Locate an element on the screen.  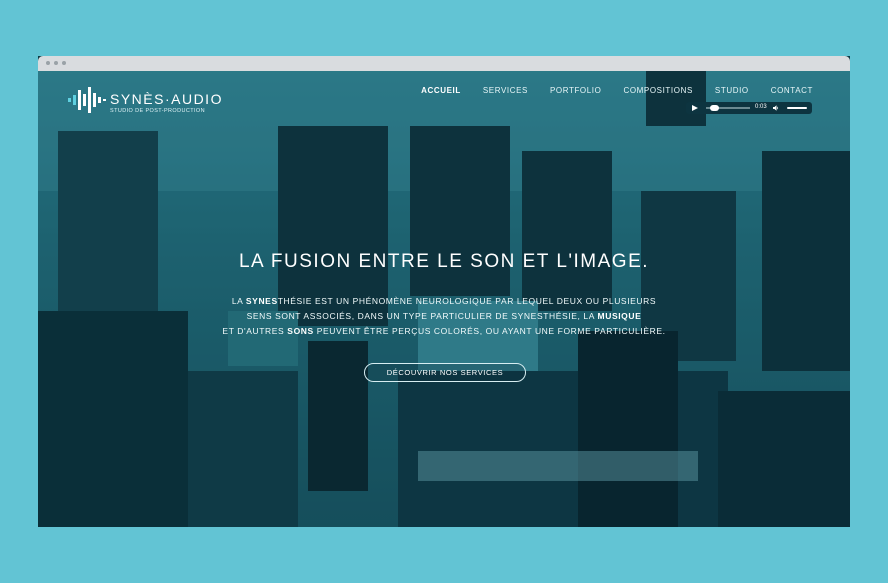
hero-title: LA FUSION ENTRE LE SON ET L'IMAGE. is located at coordinates (444, 261).